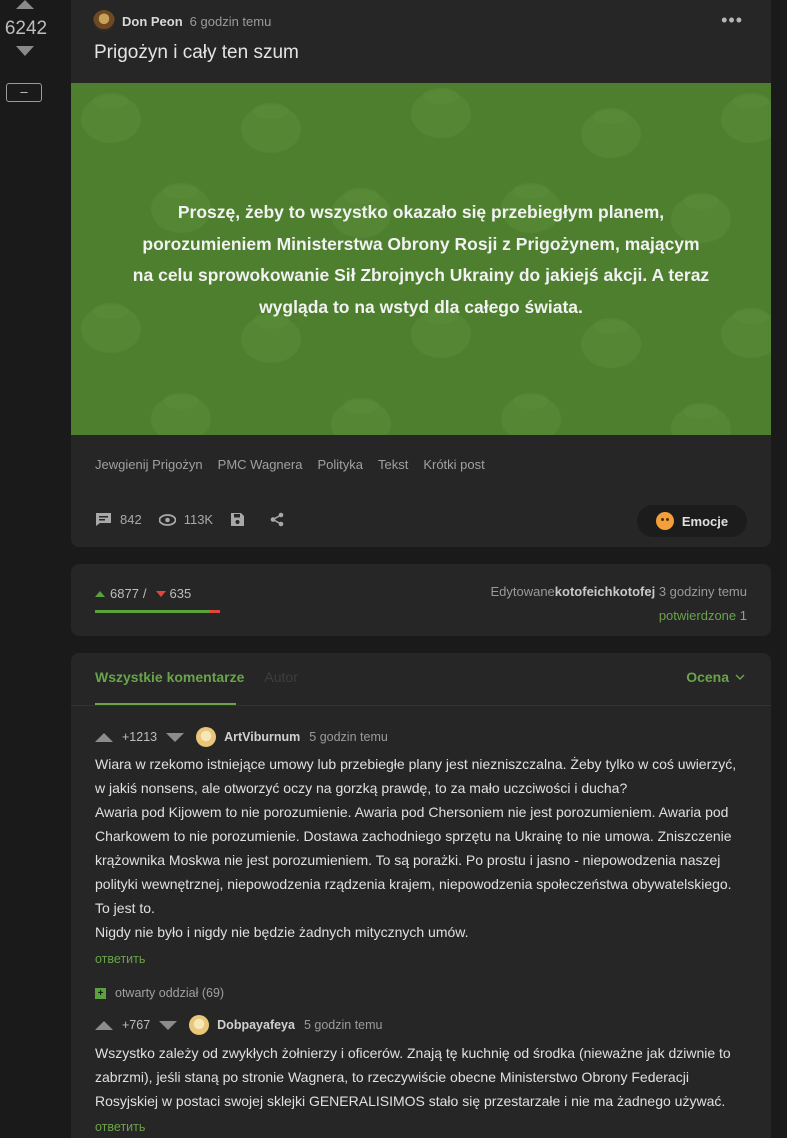  I want to click on rating-bar-down, so click(215, 611).